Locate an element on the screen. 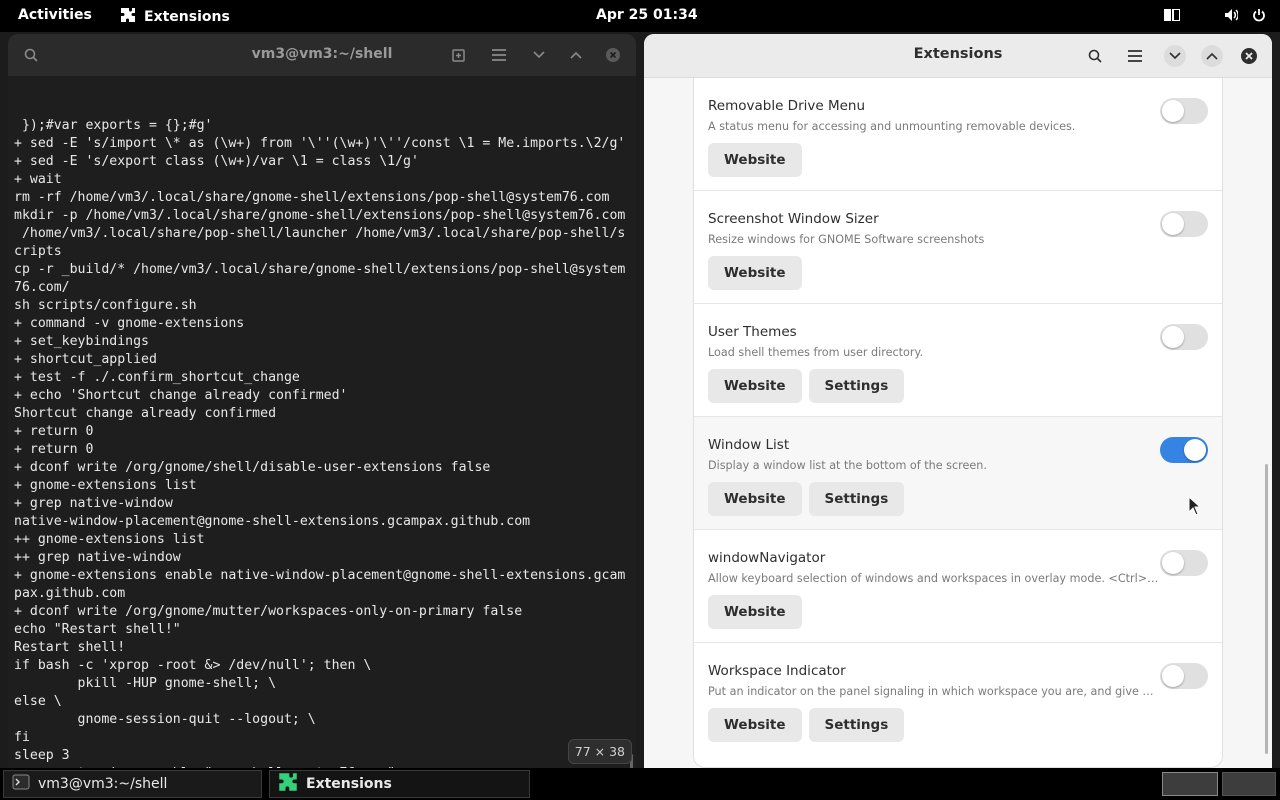  search-icon is located at coordinates (1095, 56).